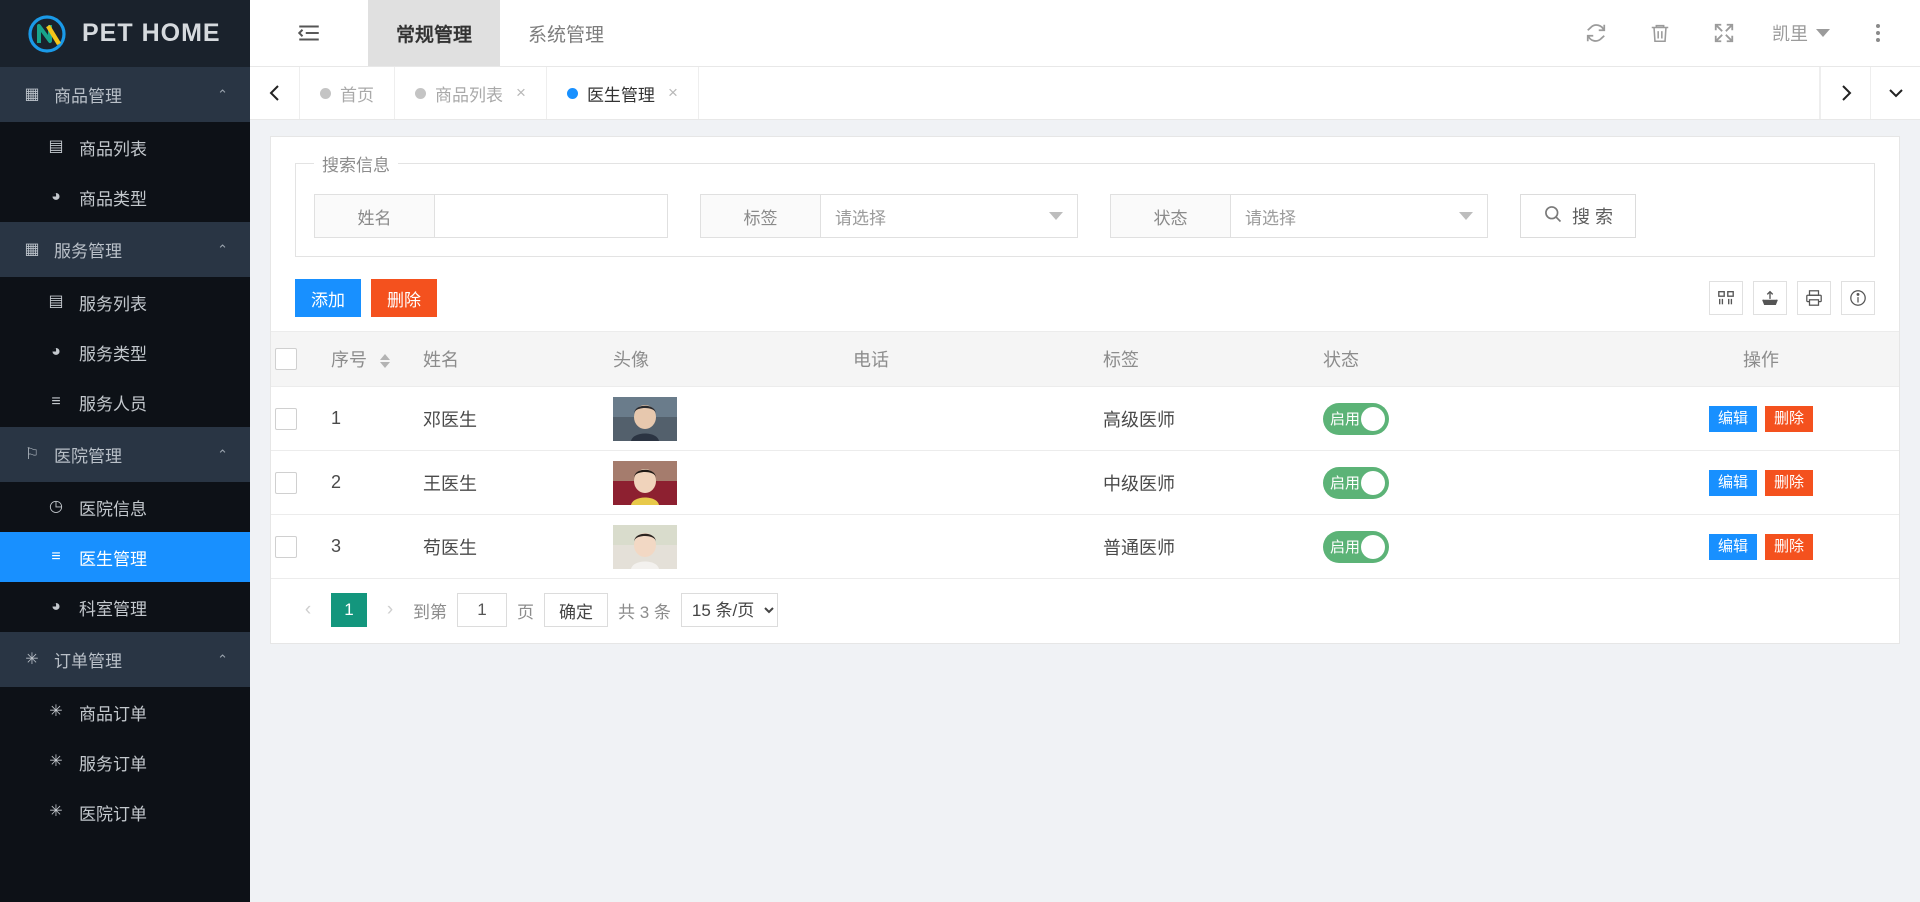  Describe the element at coordinates (1578, 216) in the screenshot. I see `search-button: 搜 索` at that location.